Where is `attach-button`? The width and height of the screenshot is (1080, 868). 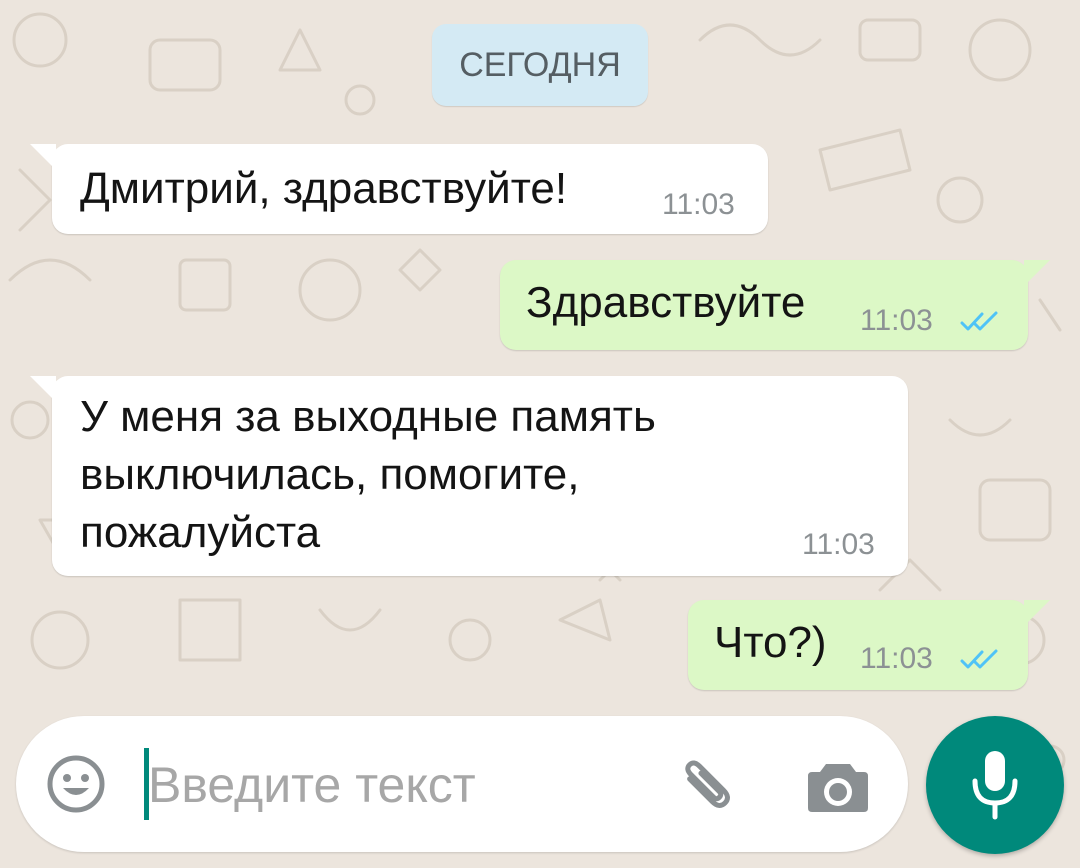
attach-button is located at coordinates (708, 786).